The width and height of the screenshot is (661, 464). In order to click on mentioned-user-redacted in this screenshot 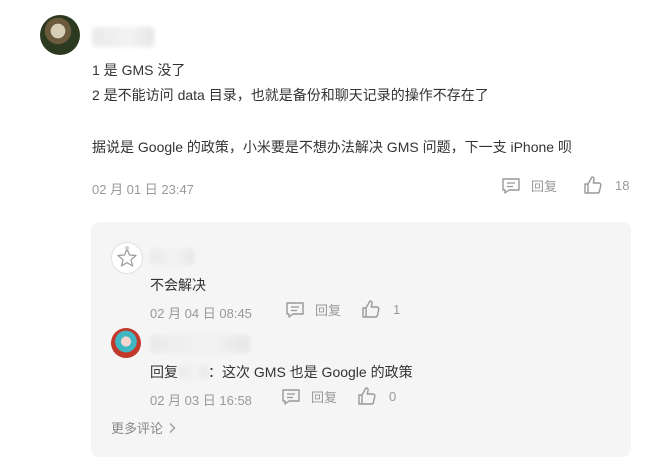, I will do `click(193, 372)`.